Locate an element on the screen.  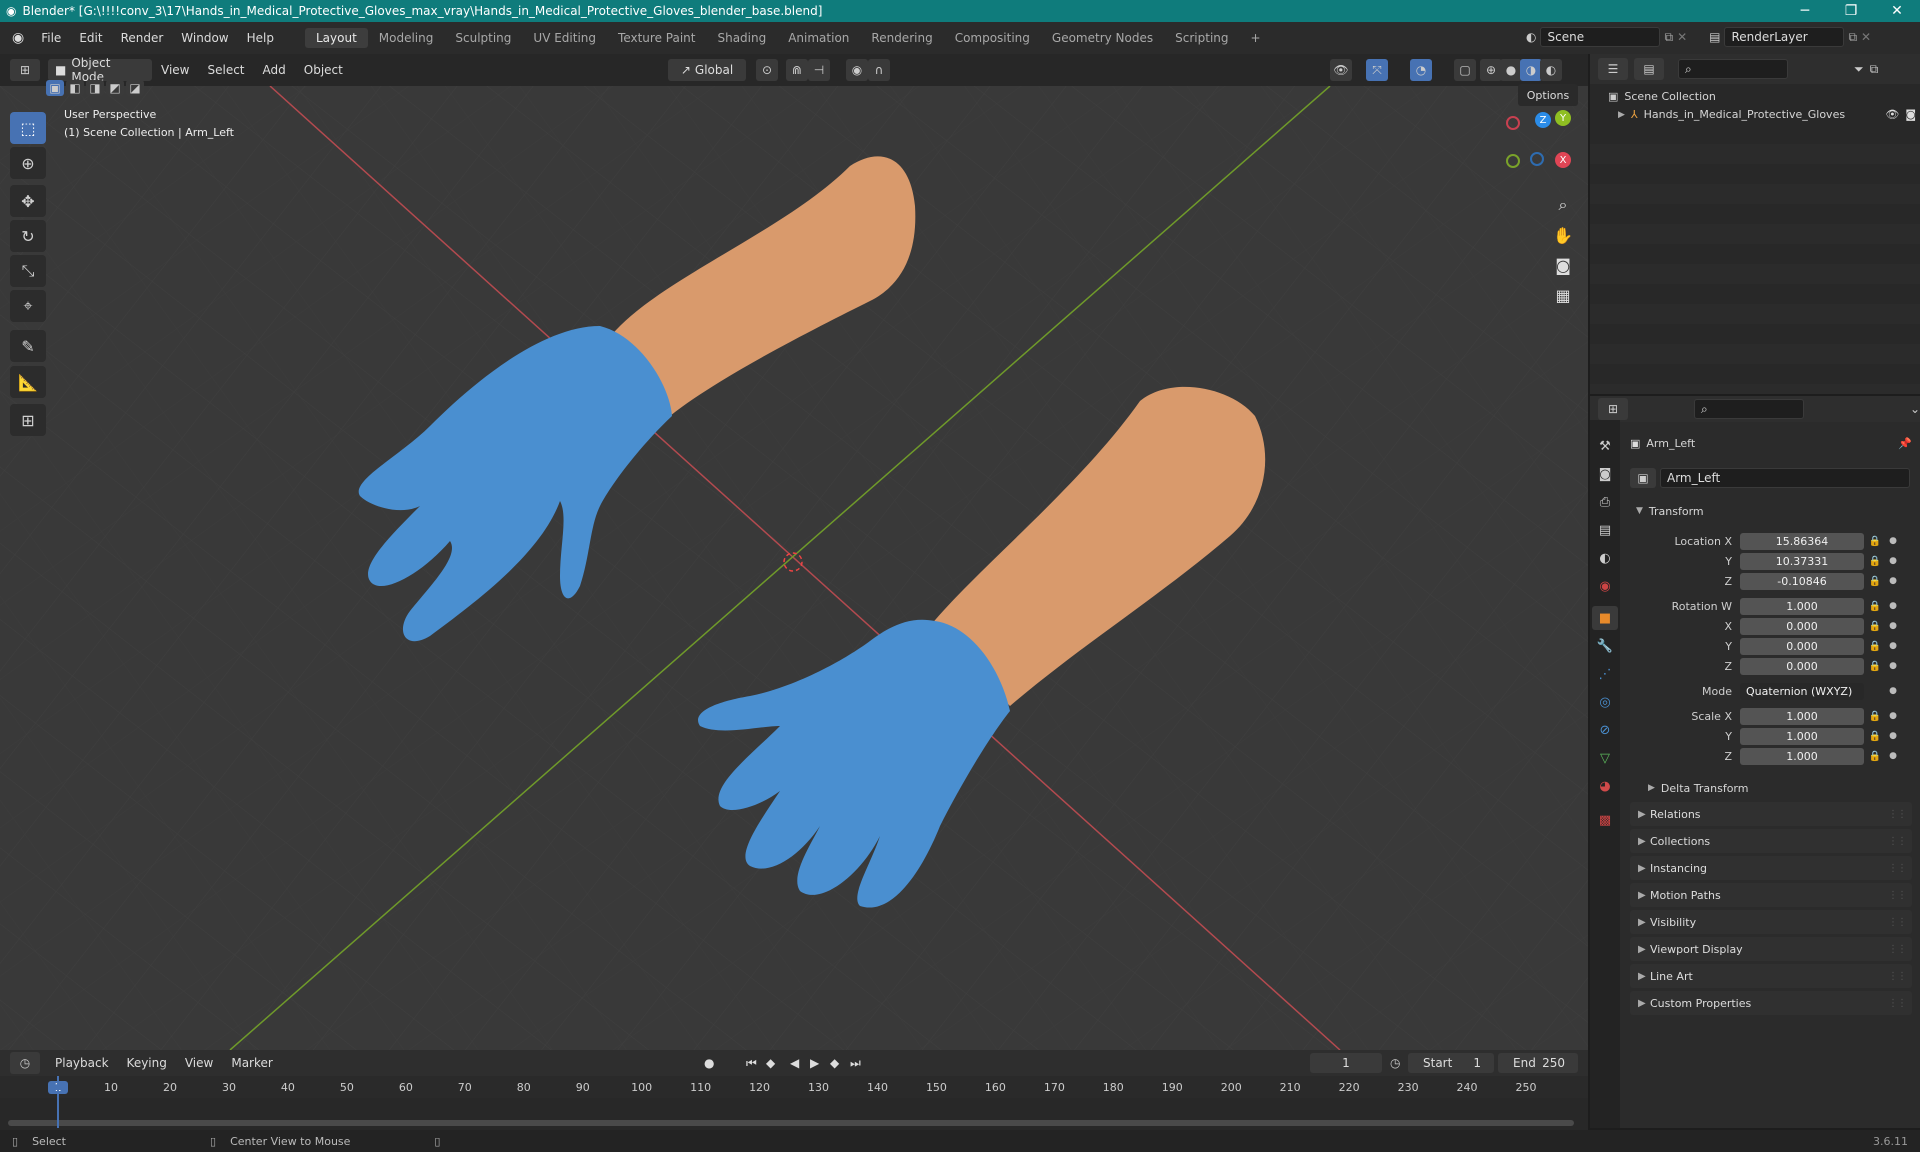
menu-keying: Keying is located at coordinates (147, 1063).